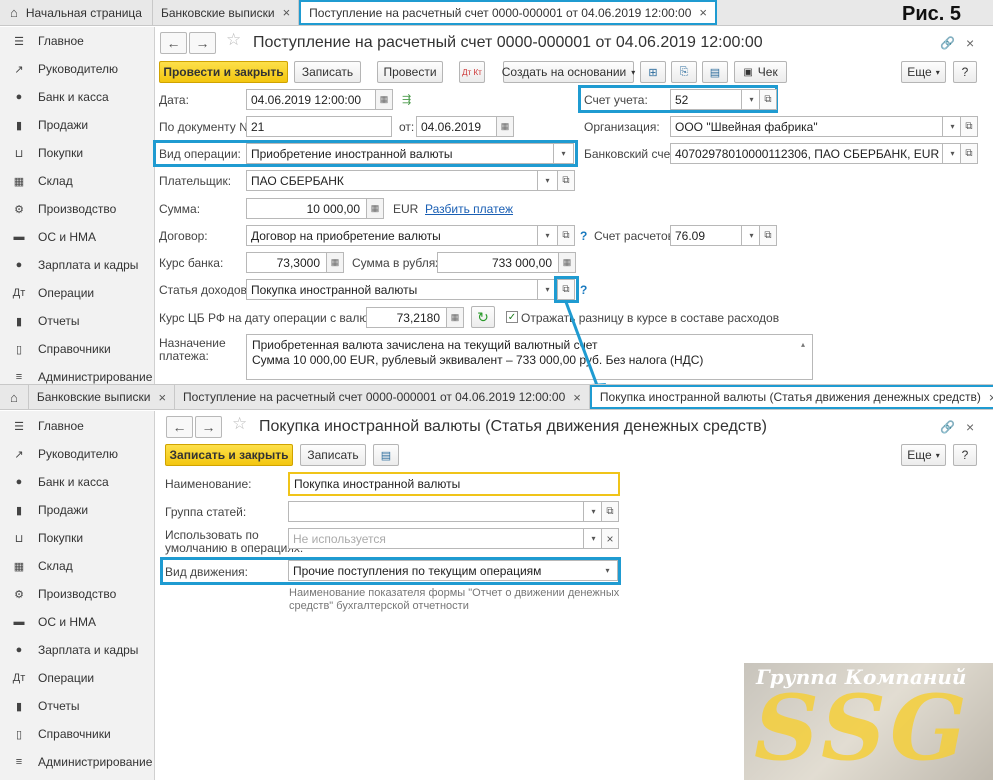 The image size is (993, 780). Describe the element at coordinates (400, 153) in the screenshot. I see `optype-field: Приобретение иностранной валюты` at that location.